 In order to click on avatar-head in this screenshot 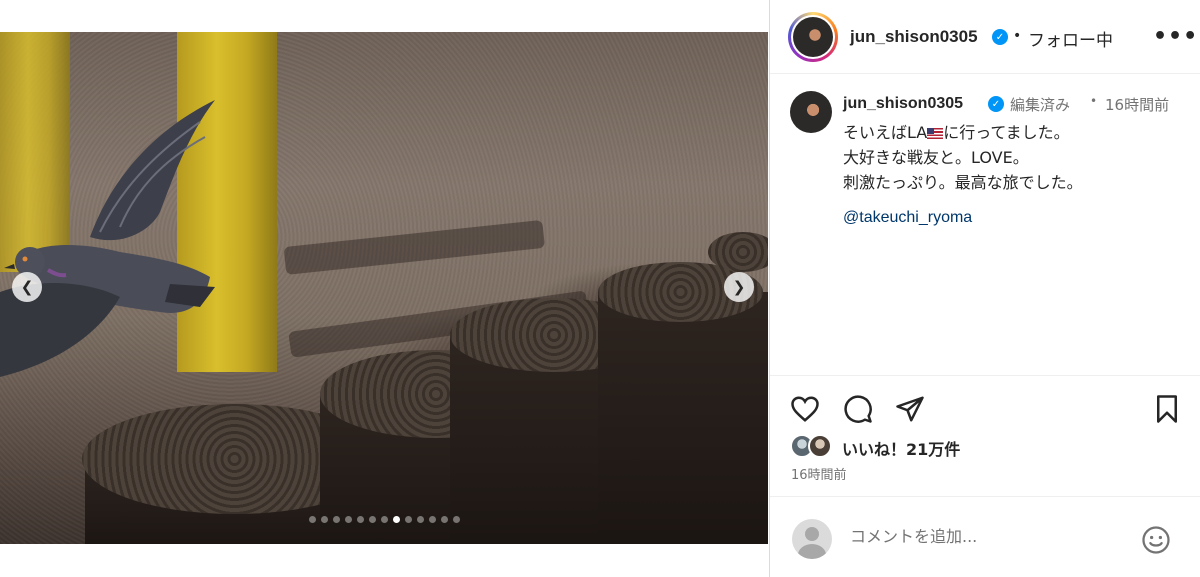, I will do `click(812, 534)`.